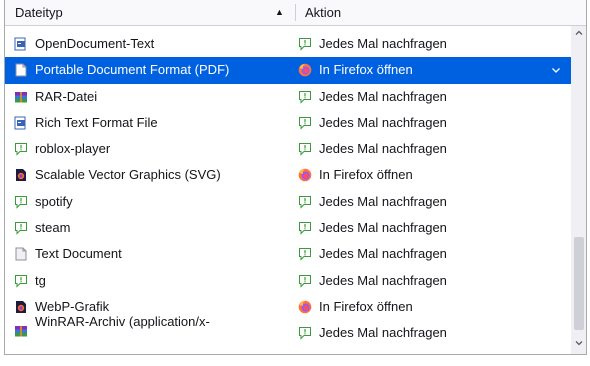 The width and height of the screenshot is (590, 366). I want to click on file-type-label: tg, so click(40, 280).